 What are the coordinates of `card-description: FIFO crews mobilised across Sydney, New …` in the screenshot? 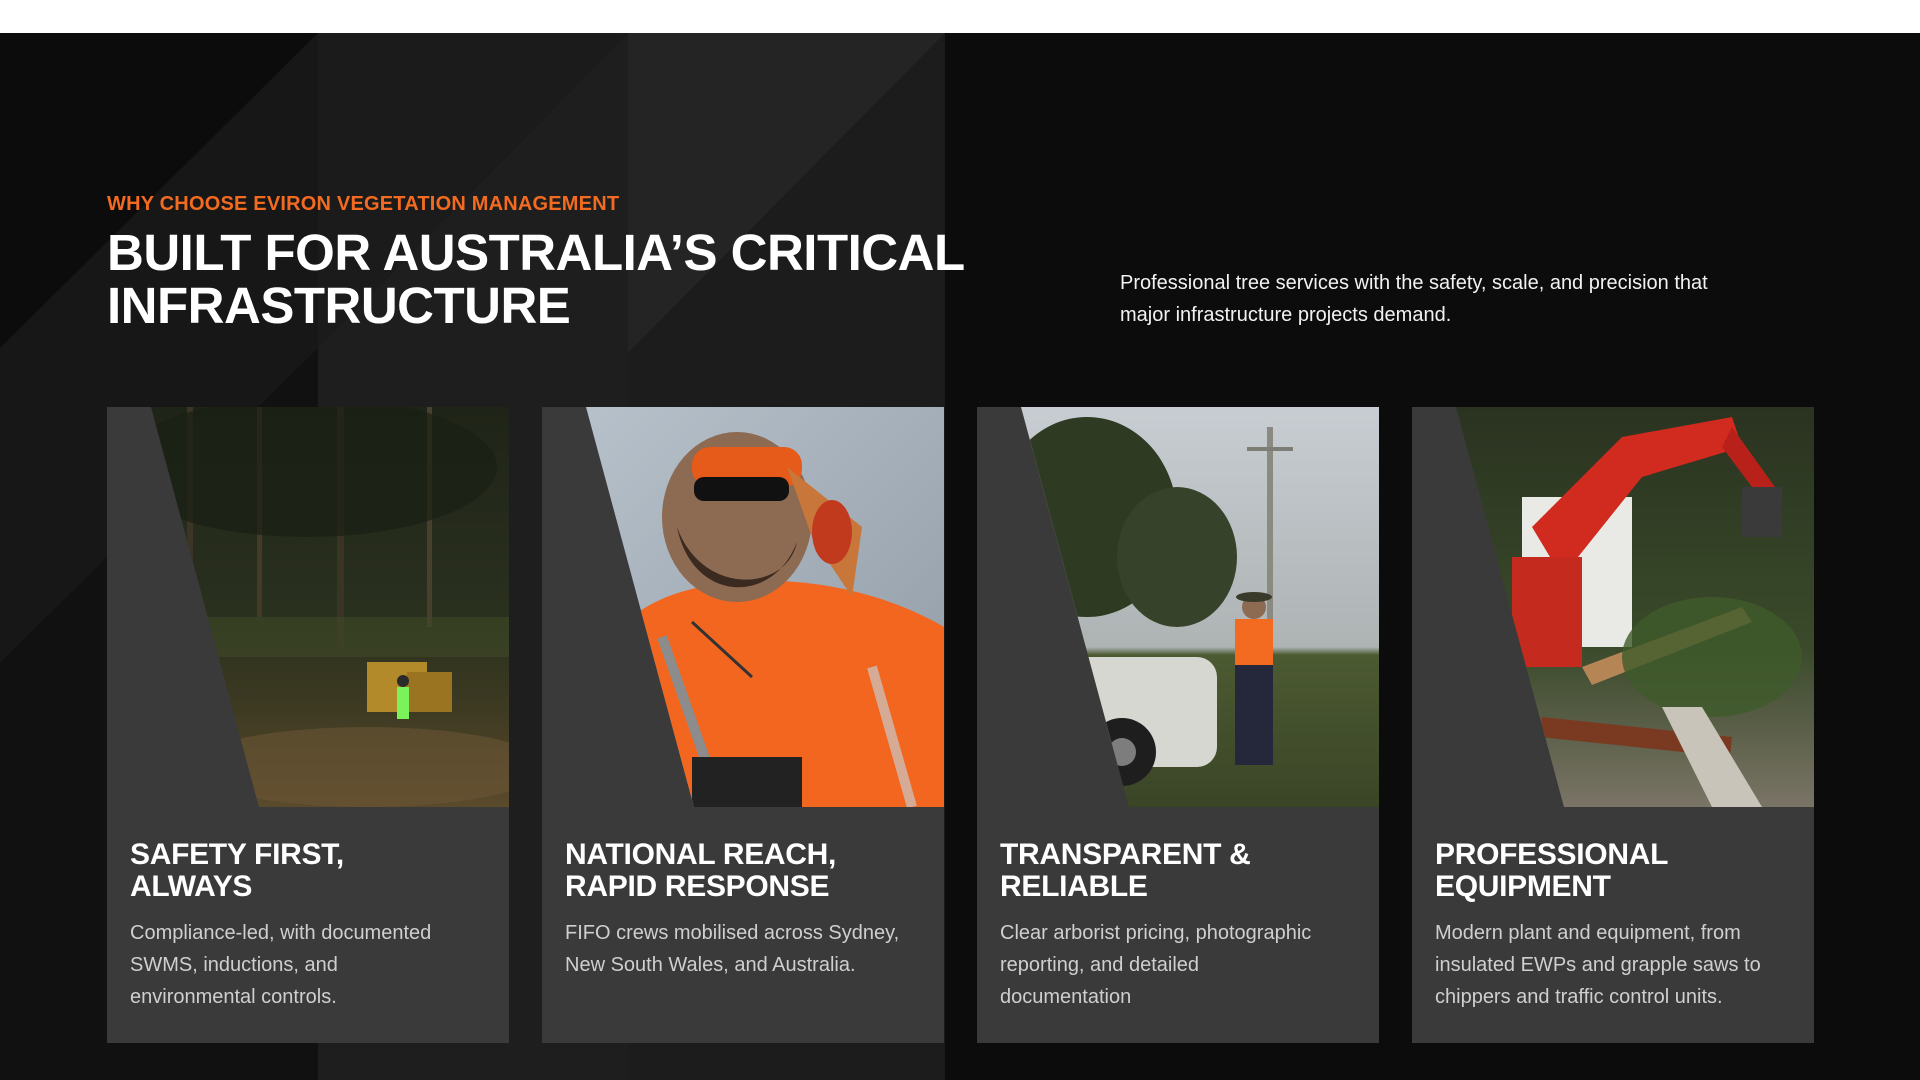 It's located at (745, 949).